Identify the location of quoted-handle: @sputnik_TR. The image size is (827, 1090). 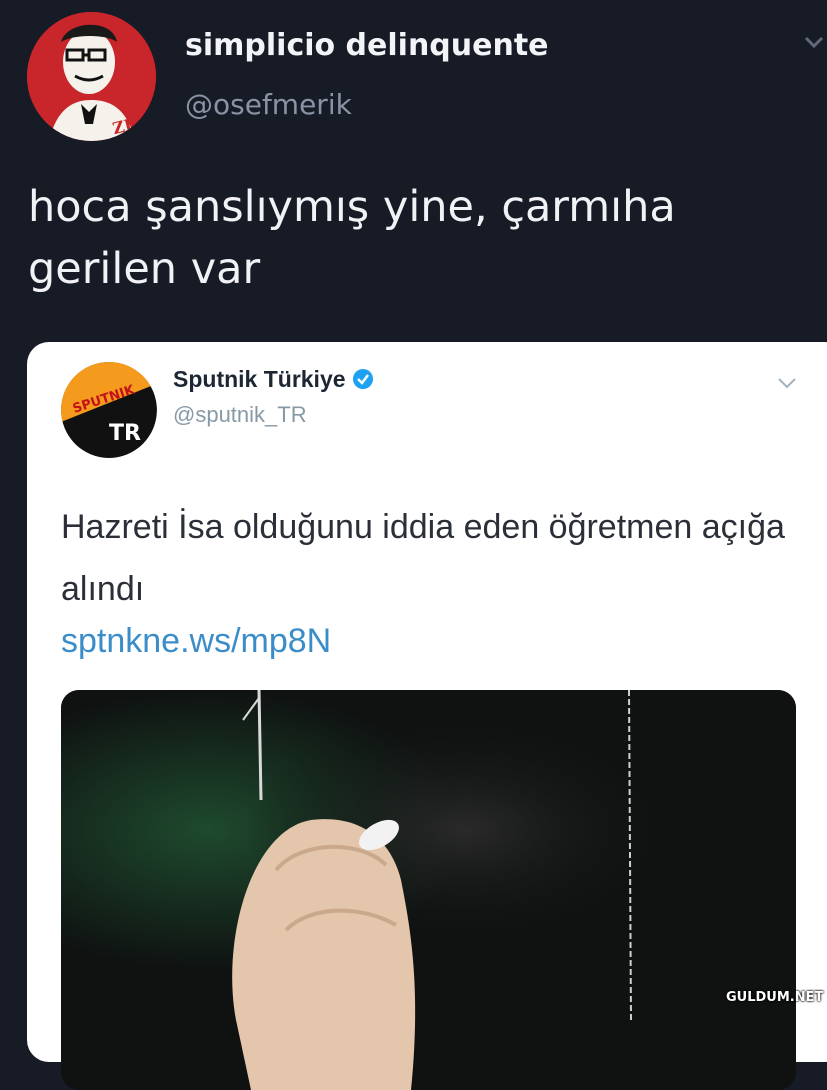
(240, 415).